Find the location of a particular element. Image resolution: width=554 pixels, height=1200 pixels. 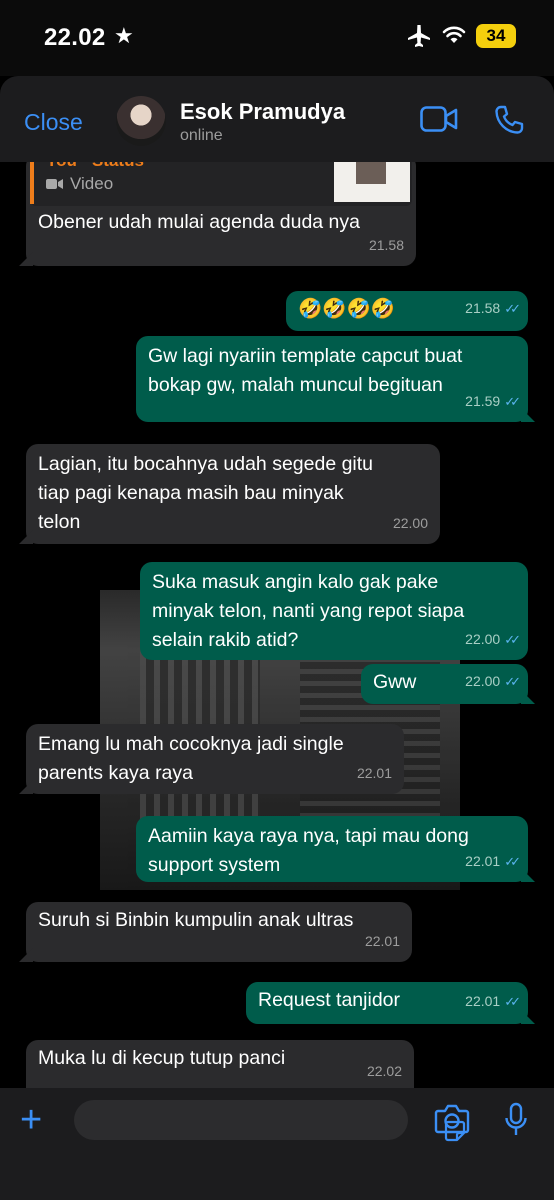

reply-accent-bar is located at coordinates (32, 183).